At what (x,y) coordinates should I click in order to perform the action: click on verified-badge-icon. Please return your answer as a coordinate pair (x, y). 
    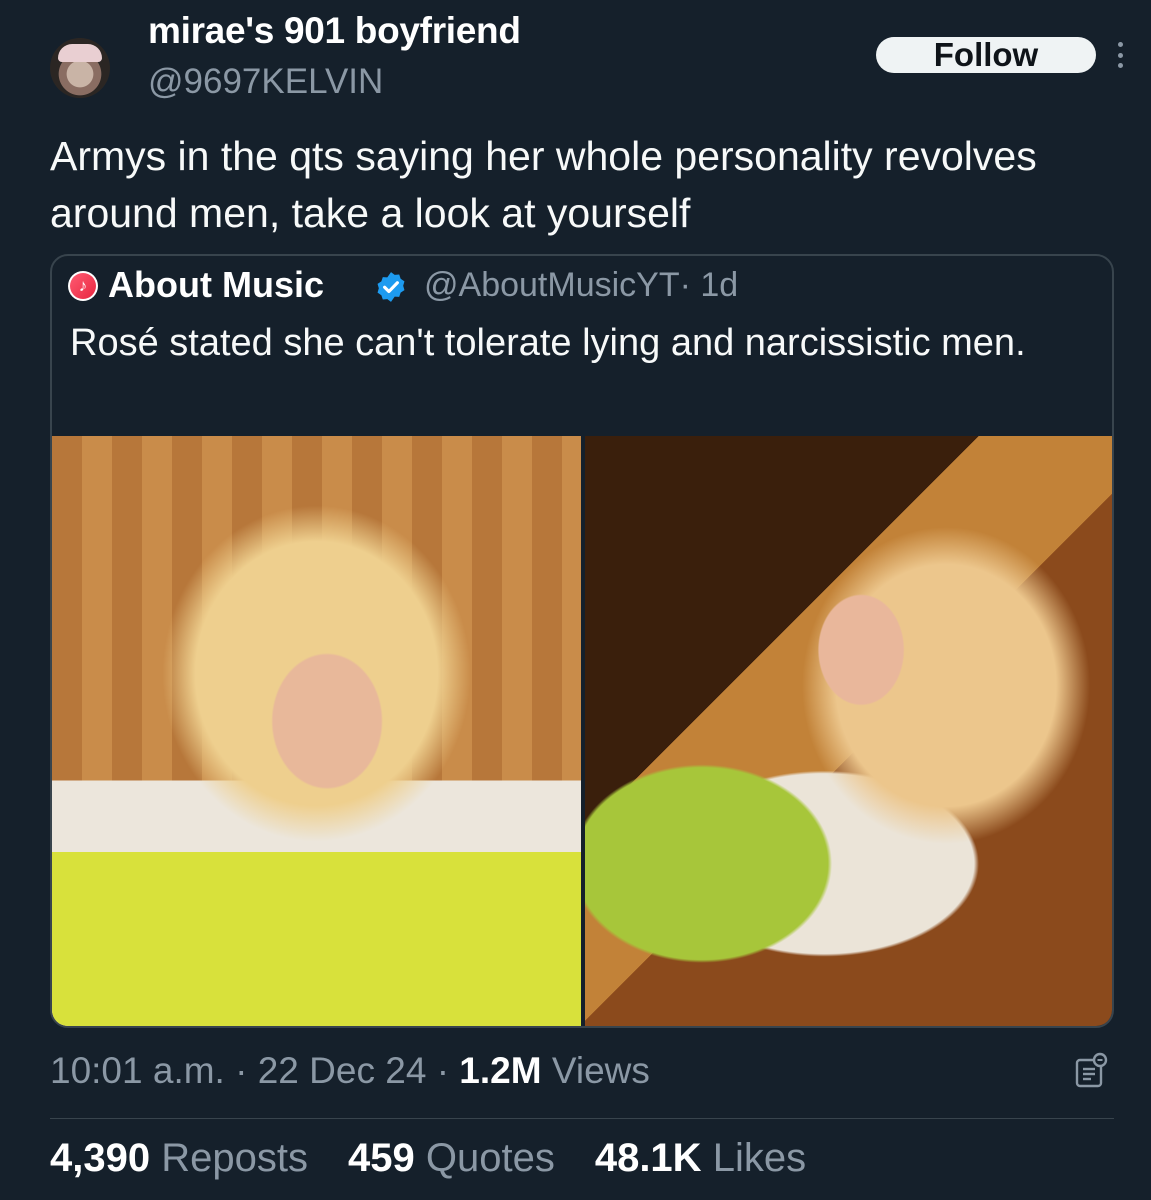
    Looking at the image, I should click on (391, 287).